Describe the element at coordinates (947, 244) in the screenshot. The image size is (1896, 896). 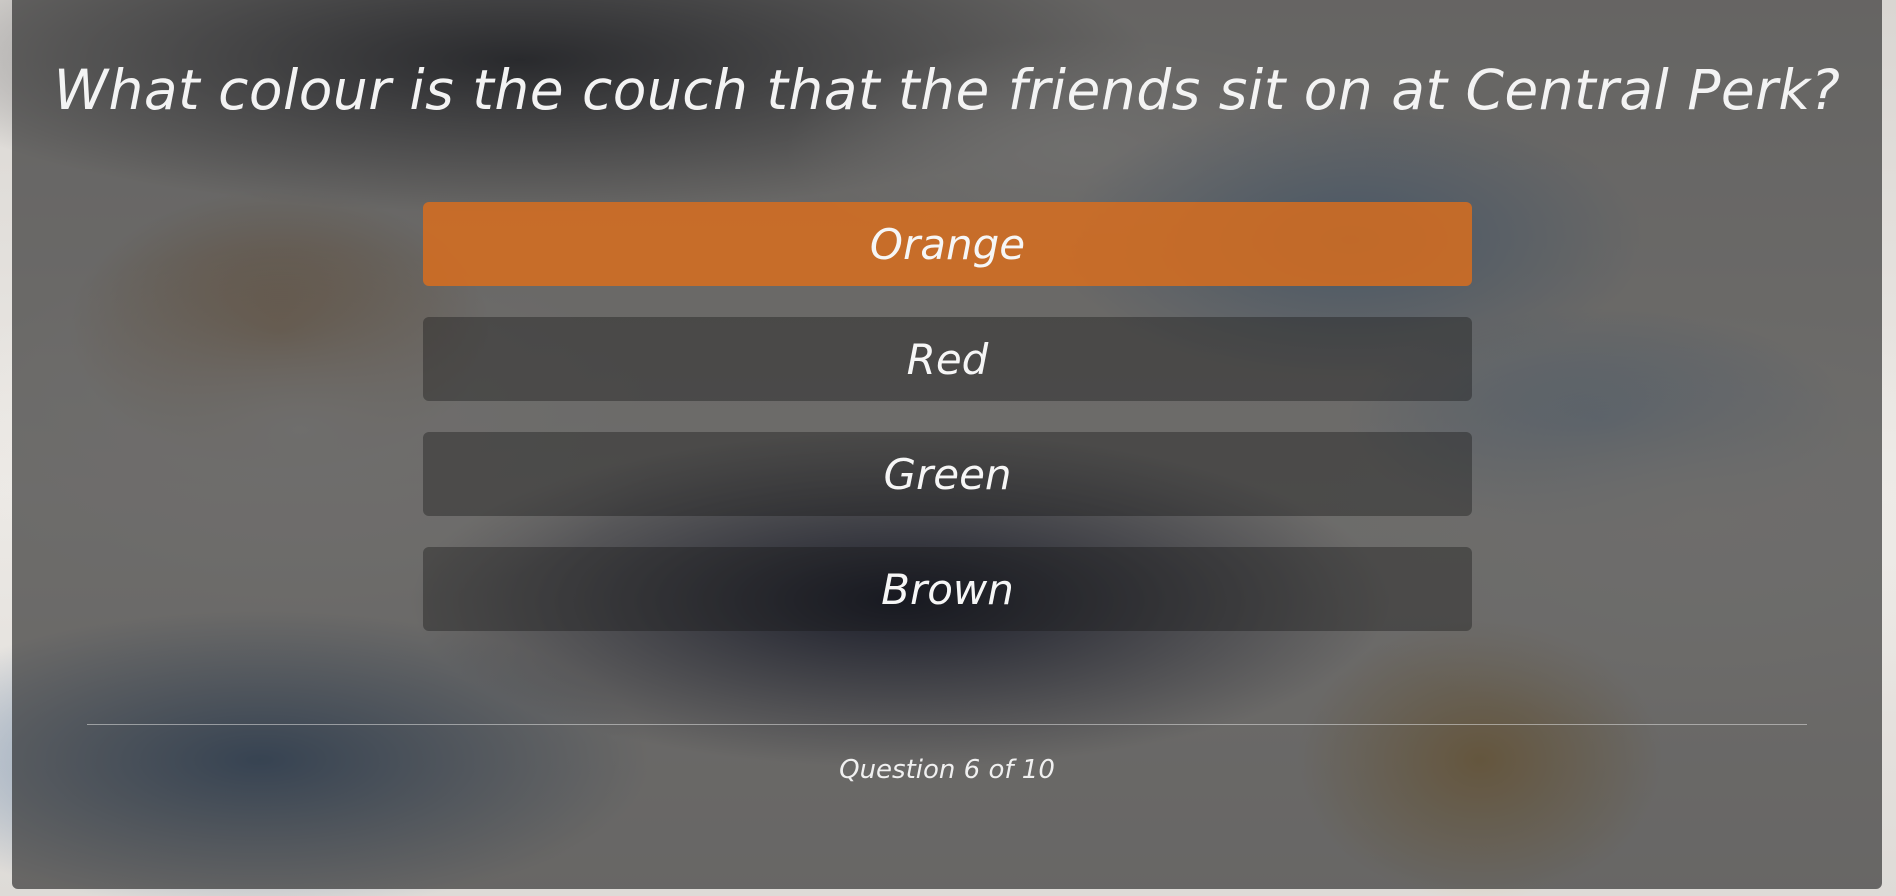
I see `answer-option-orange: Orange` at that location.